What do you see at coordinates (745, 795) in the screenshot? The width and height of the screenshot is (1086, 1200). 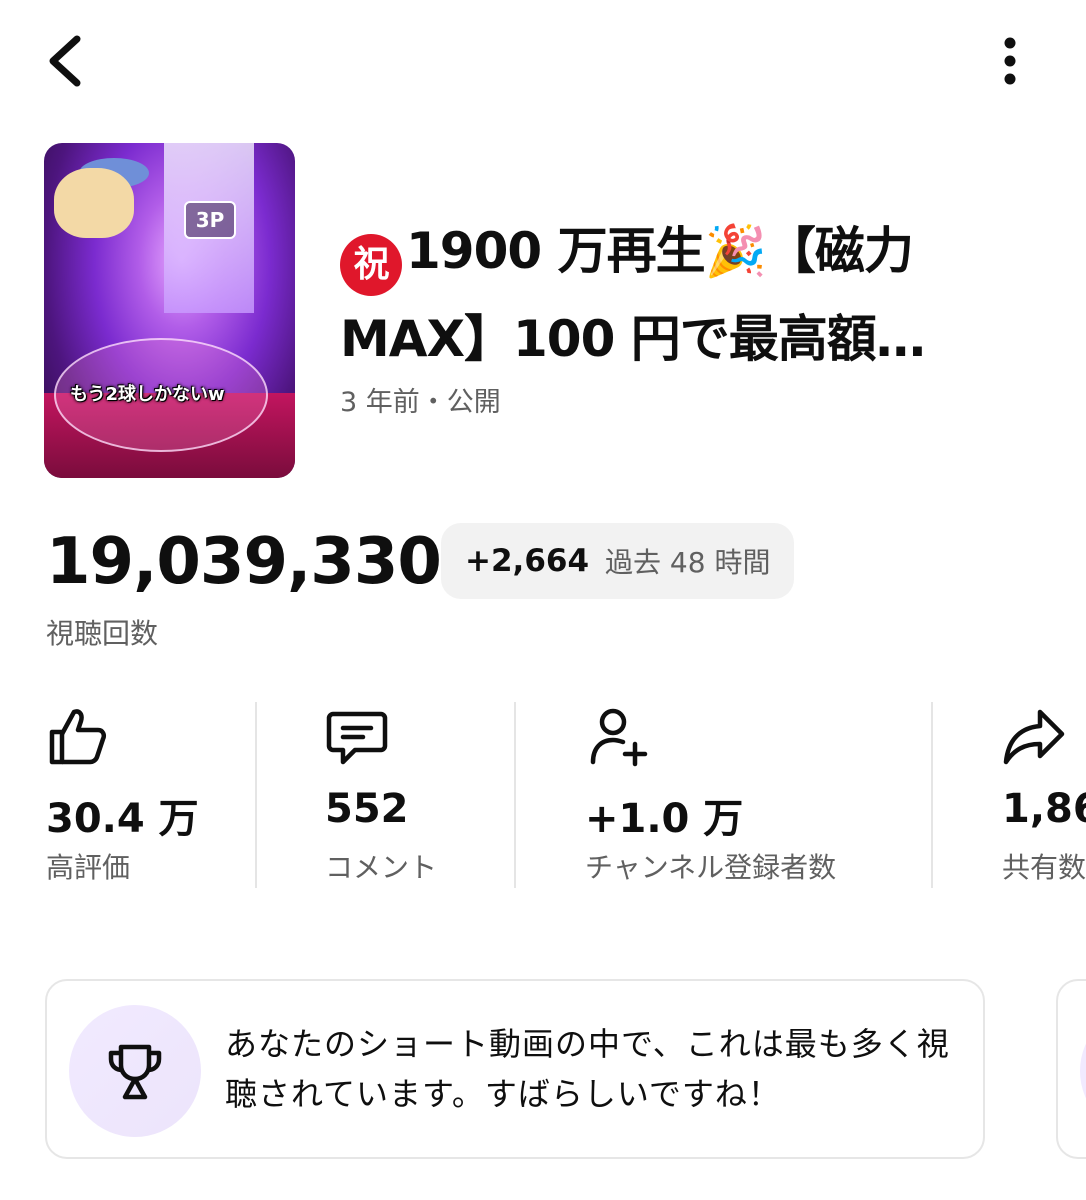 I see `subscribers-stat: +1.0 万 チャンネル登録者数` at bounding box center [745, 795].